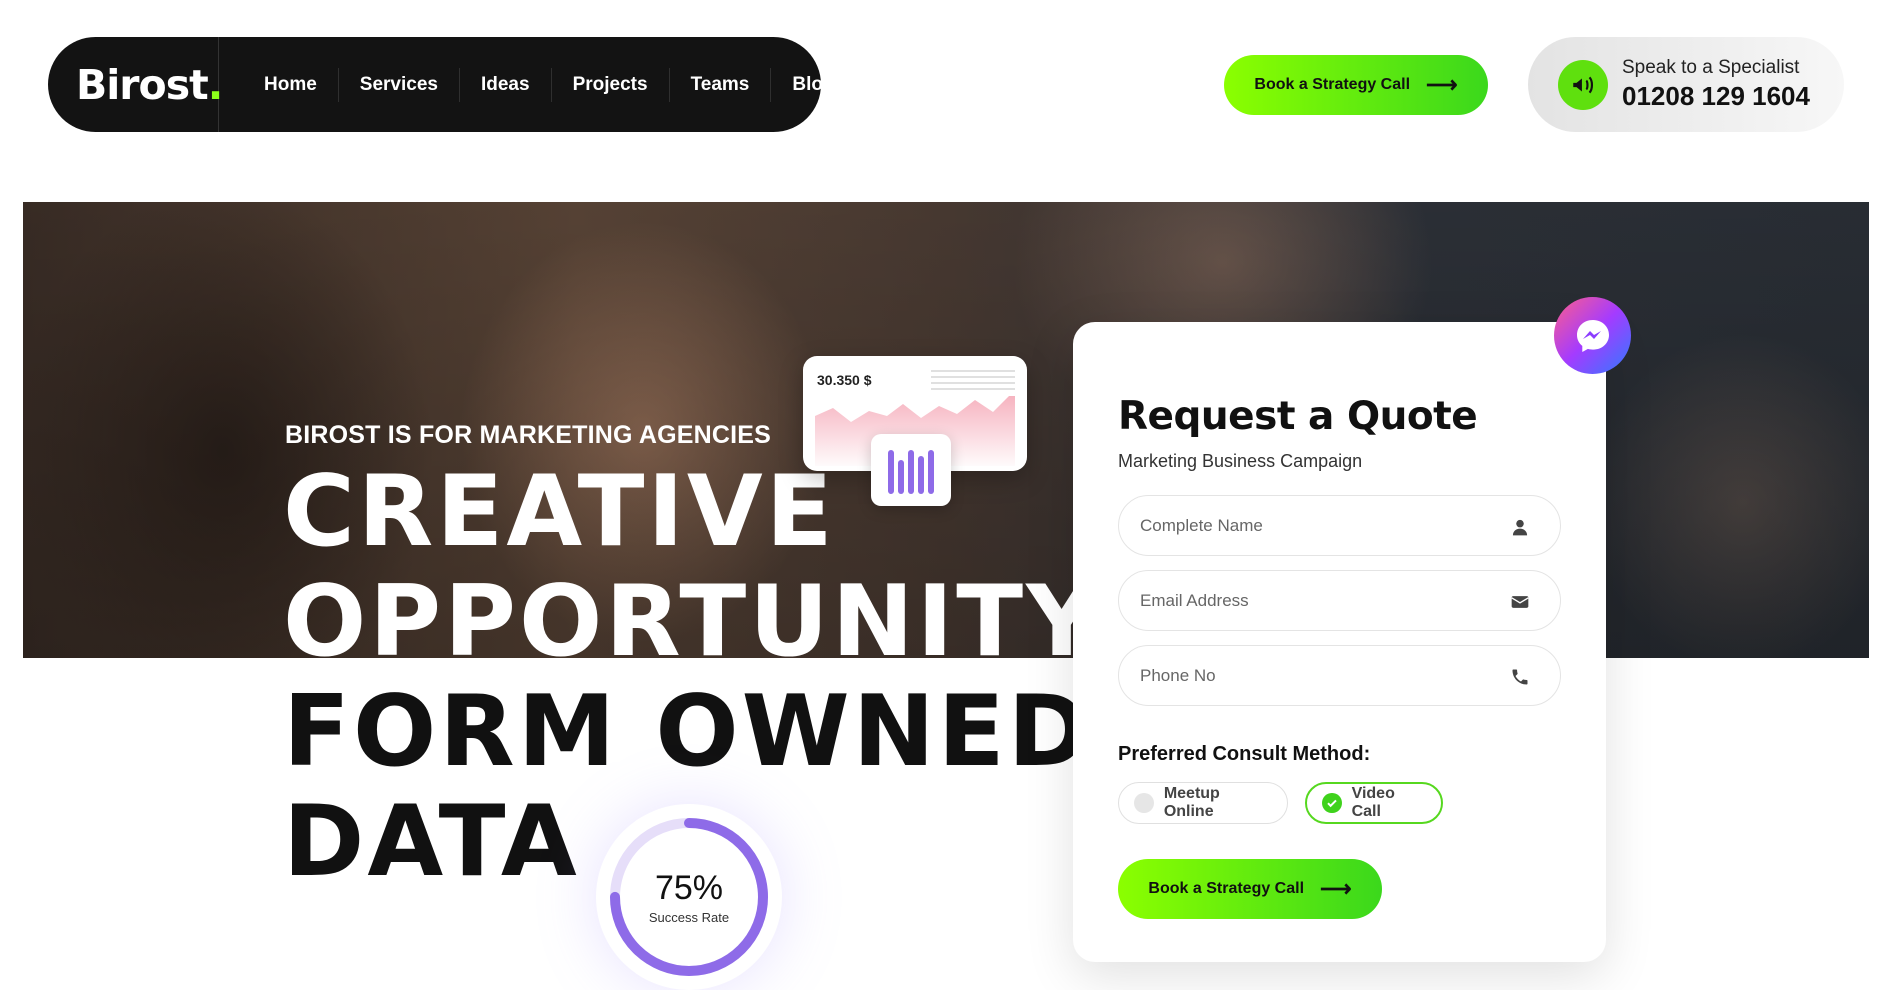 The height and width of the screenshot is (990, 1893). What do you see at coordinates (1520, 602) in the screenshot?
I see `envelope-icon` at bounding box center [1520, 602].